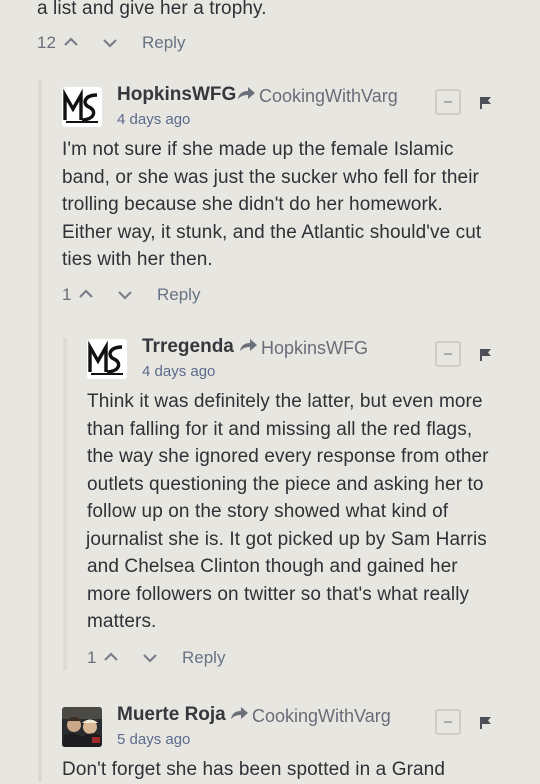 The height and width of the screenshot is (784, 540). What do you see at coordinates (188, 347) in the screenshot?
I see `username: Trregenda` at bounding box center [188, 347].